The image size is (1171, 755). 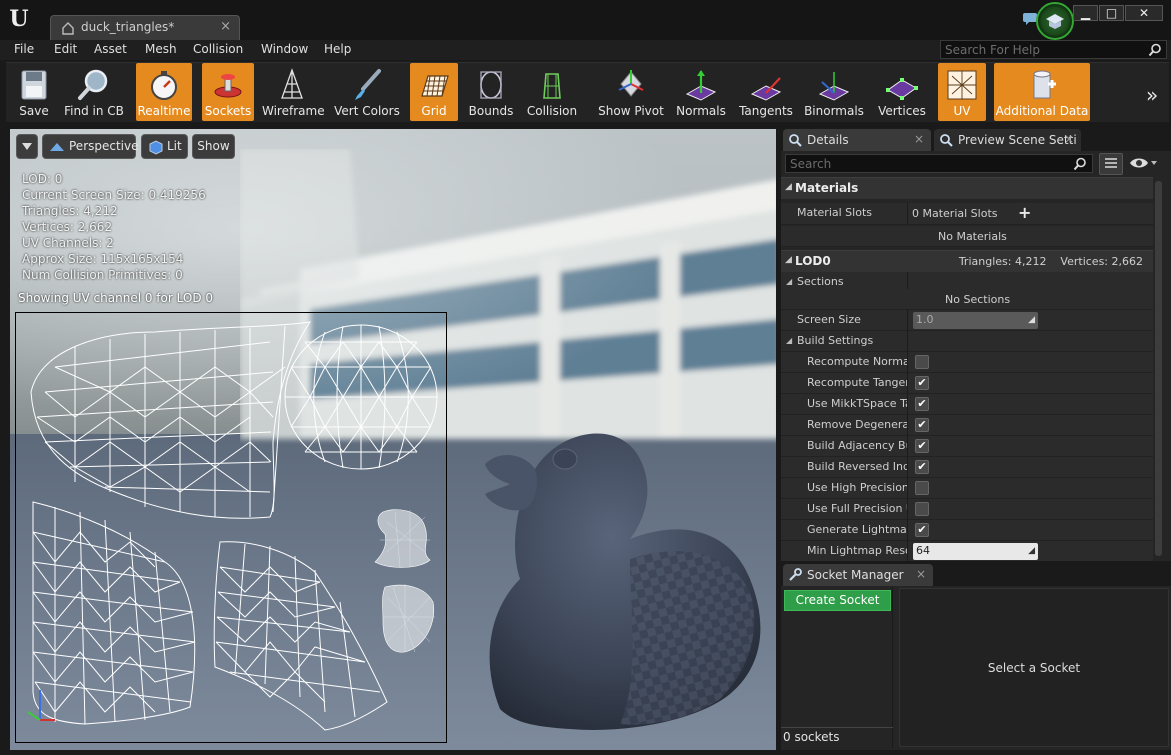 I want to click on minimize-button: ▁, so click(x=1085, y=13).